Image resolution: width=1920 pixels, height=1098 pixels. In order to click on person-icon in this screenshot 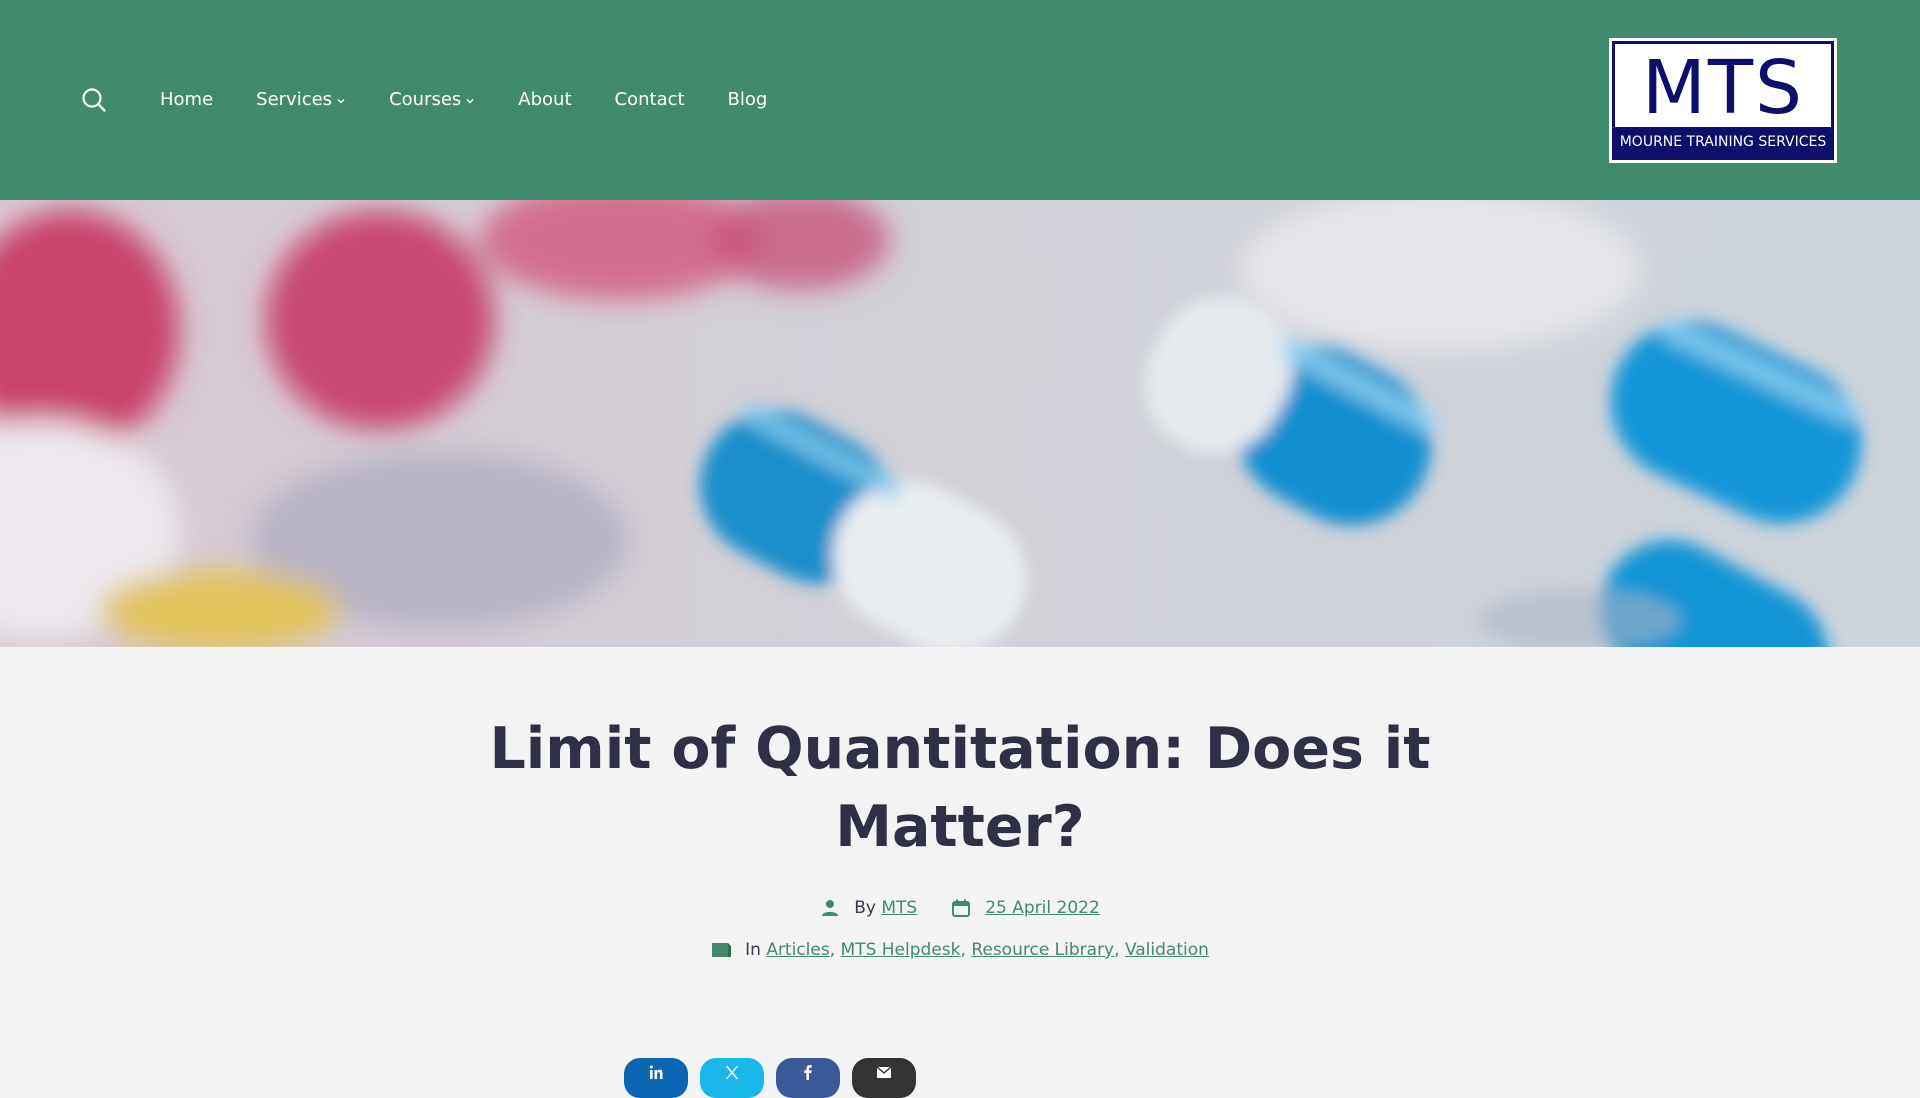, I will do `click(830, 908)`.